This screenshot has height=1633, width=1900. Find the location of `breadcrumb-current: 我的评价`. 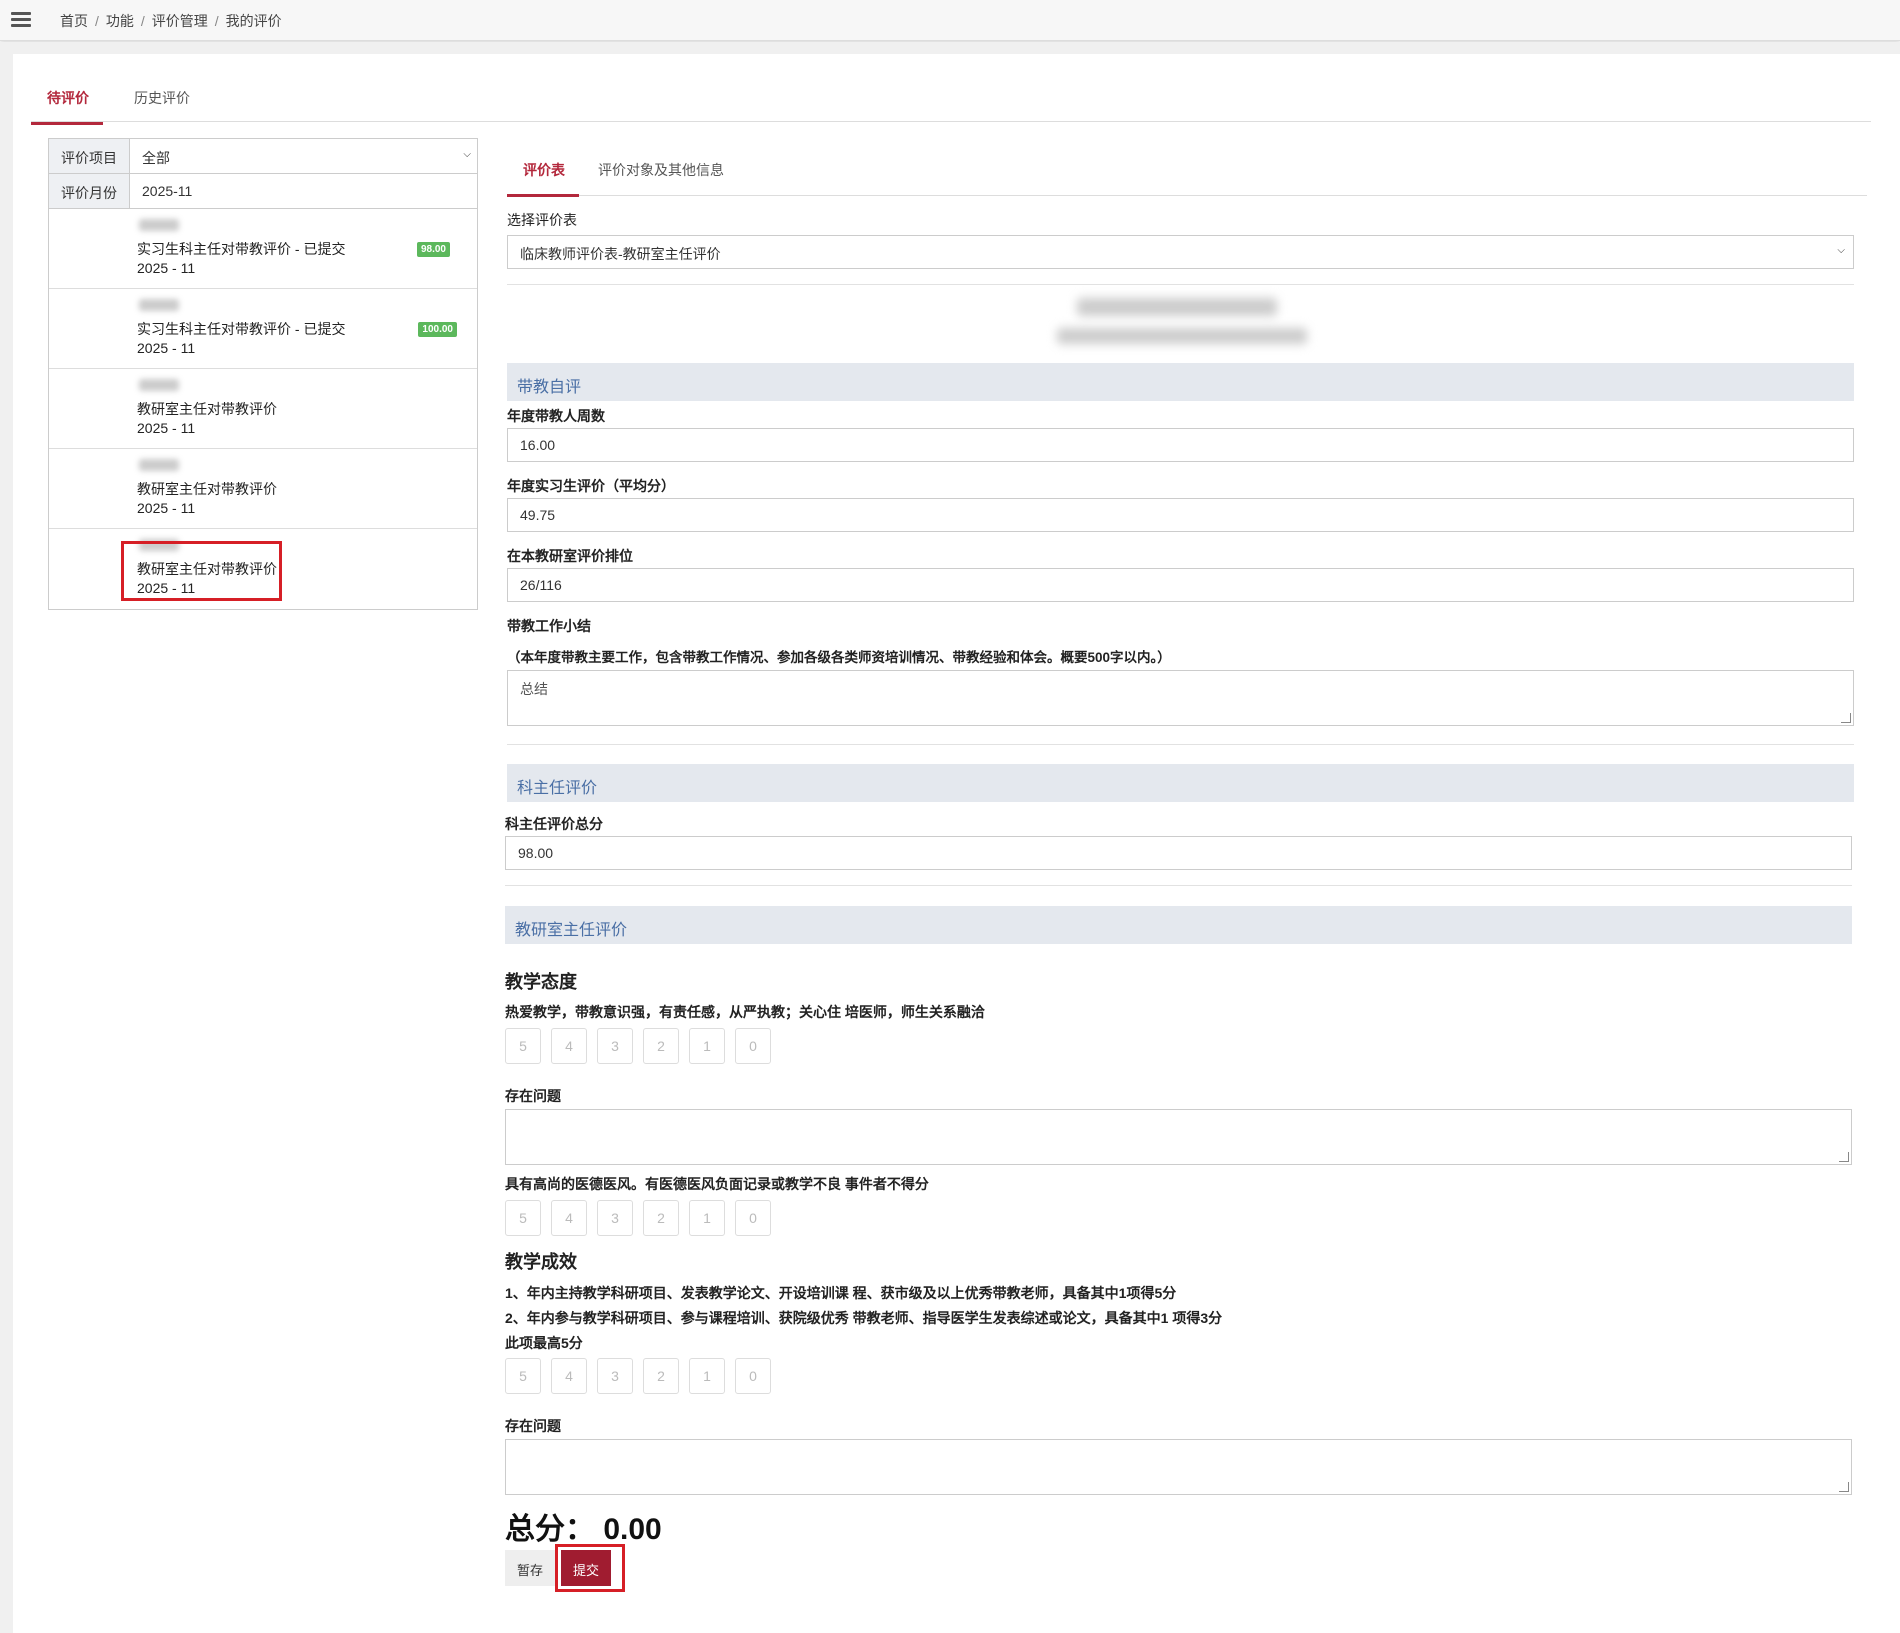

breadcrumb-current: 我的评价 is located at coordinates (253, 21).